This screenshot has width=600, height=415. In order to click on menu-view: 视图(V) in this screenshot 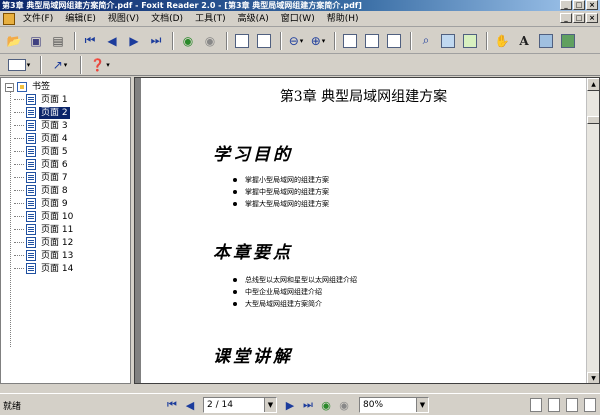, I will do `click(123, 19)`.